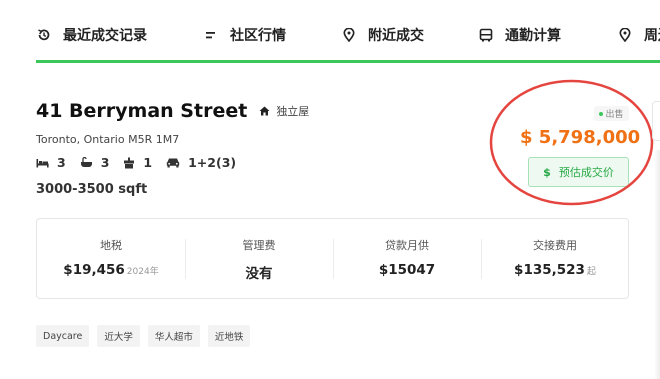 This screenshot has height=379, width=660. Describe the element at coordinates (586, 172) in the screenshot. I see `estimate-button-label: 预估成交价` at that location.